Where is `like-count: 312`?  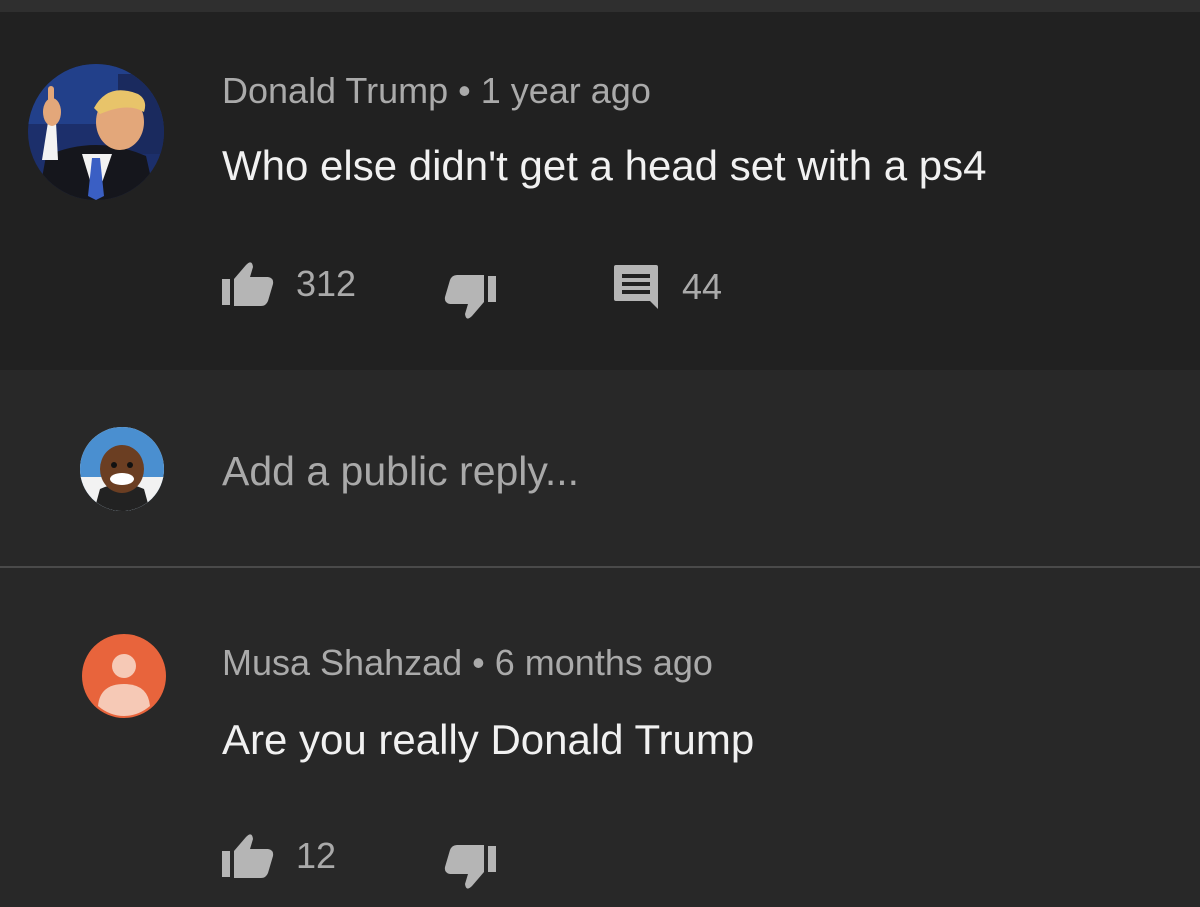
like-count: 312 is located at coordinates (326, 283).